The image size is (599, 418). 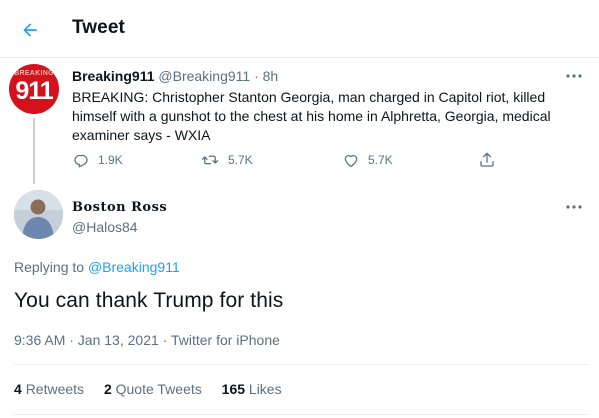 I want to click on reply-icon, so click(x=81, y=161).